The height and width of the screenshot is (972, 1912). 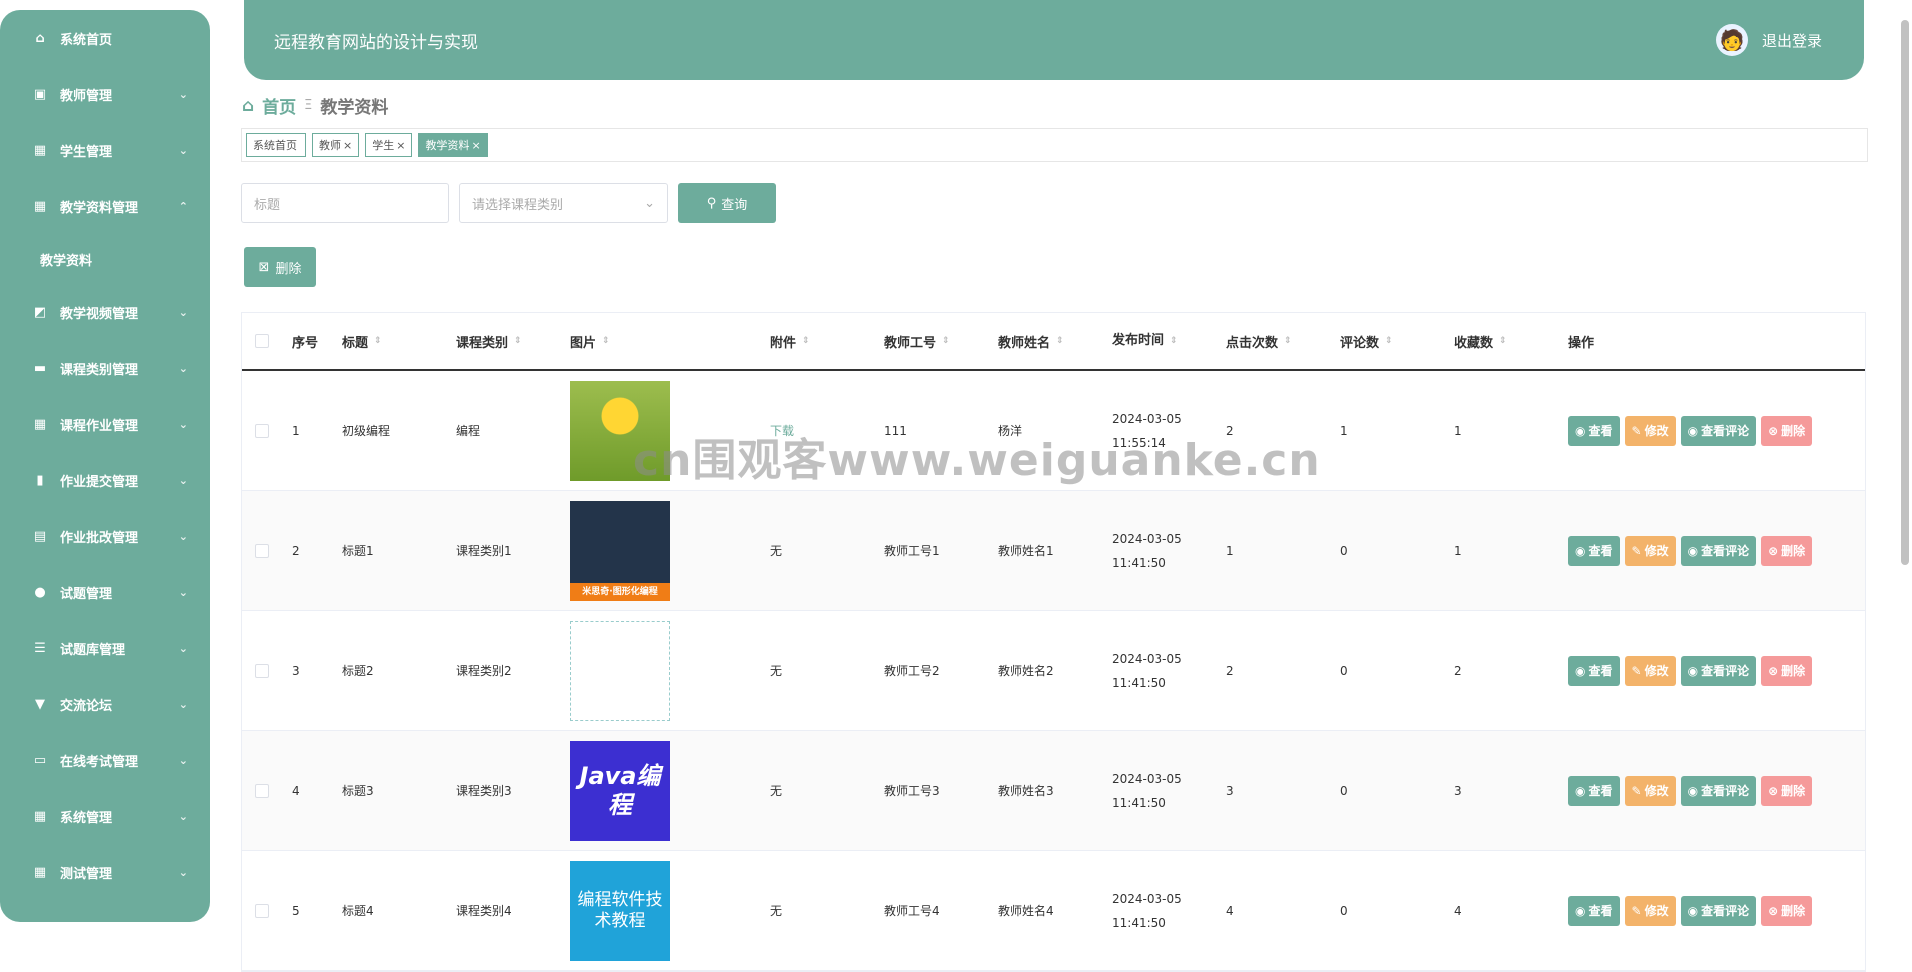 I want to click on nav-tag: 教学资料 ×, so click(x=453, y=145).